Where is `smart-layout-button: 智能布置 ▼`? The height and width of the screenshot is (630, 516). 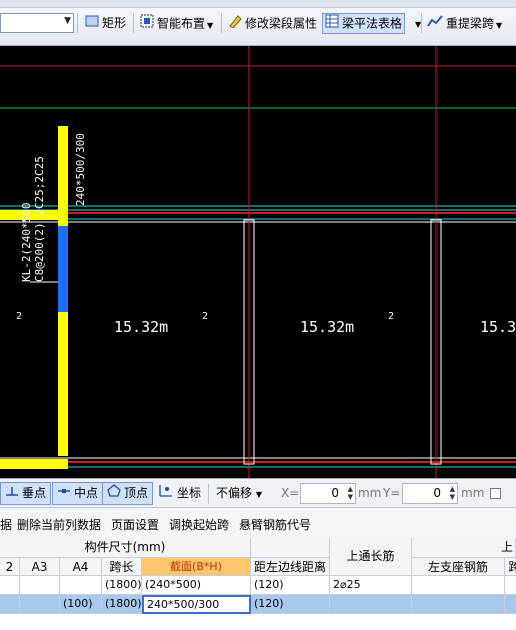
smart-layout-button: 智能布置 ▼ is located at coordinates (176, 23).